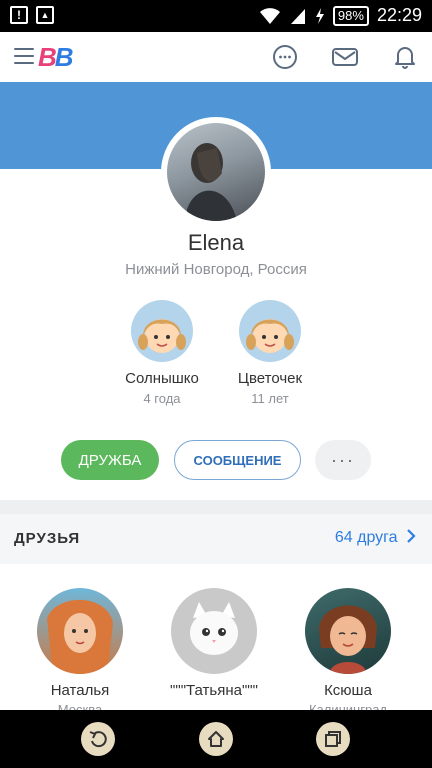 The image size is (432, 768). I want to click on recents-button, so click(333, 739).